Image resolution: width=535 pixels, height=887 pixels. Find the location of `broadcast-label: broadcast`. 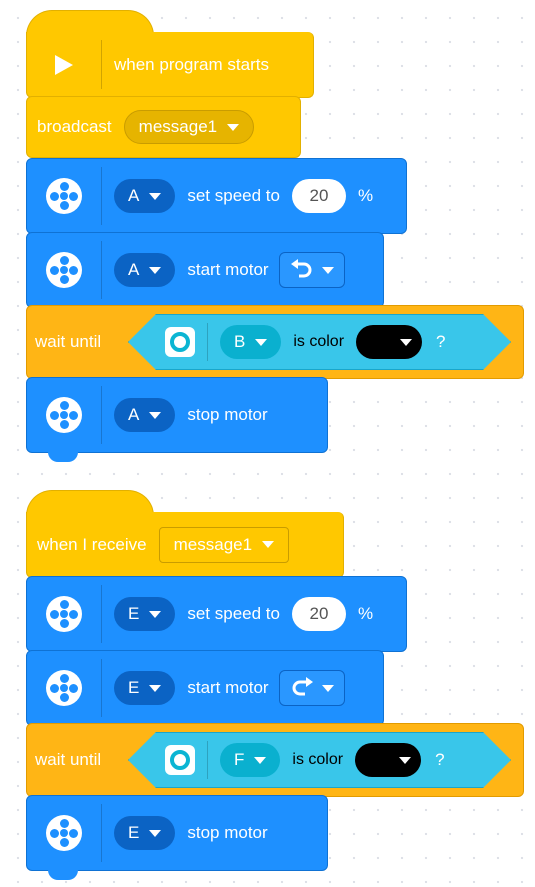

broadcast-label: broadcast is located at coordinates (74, 126).